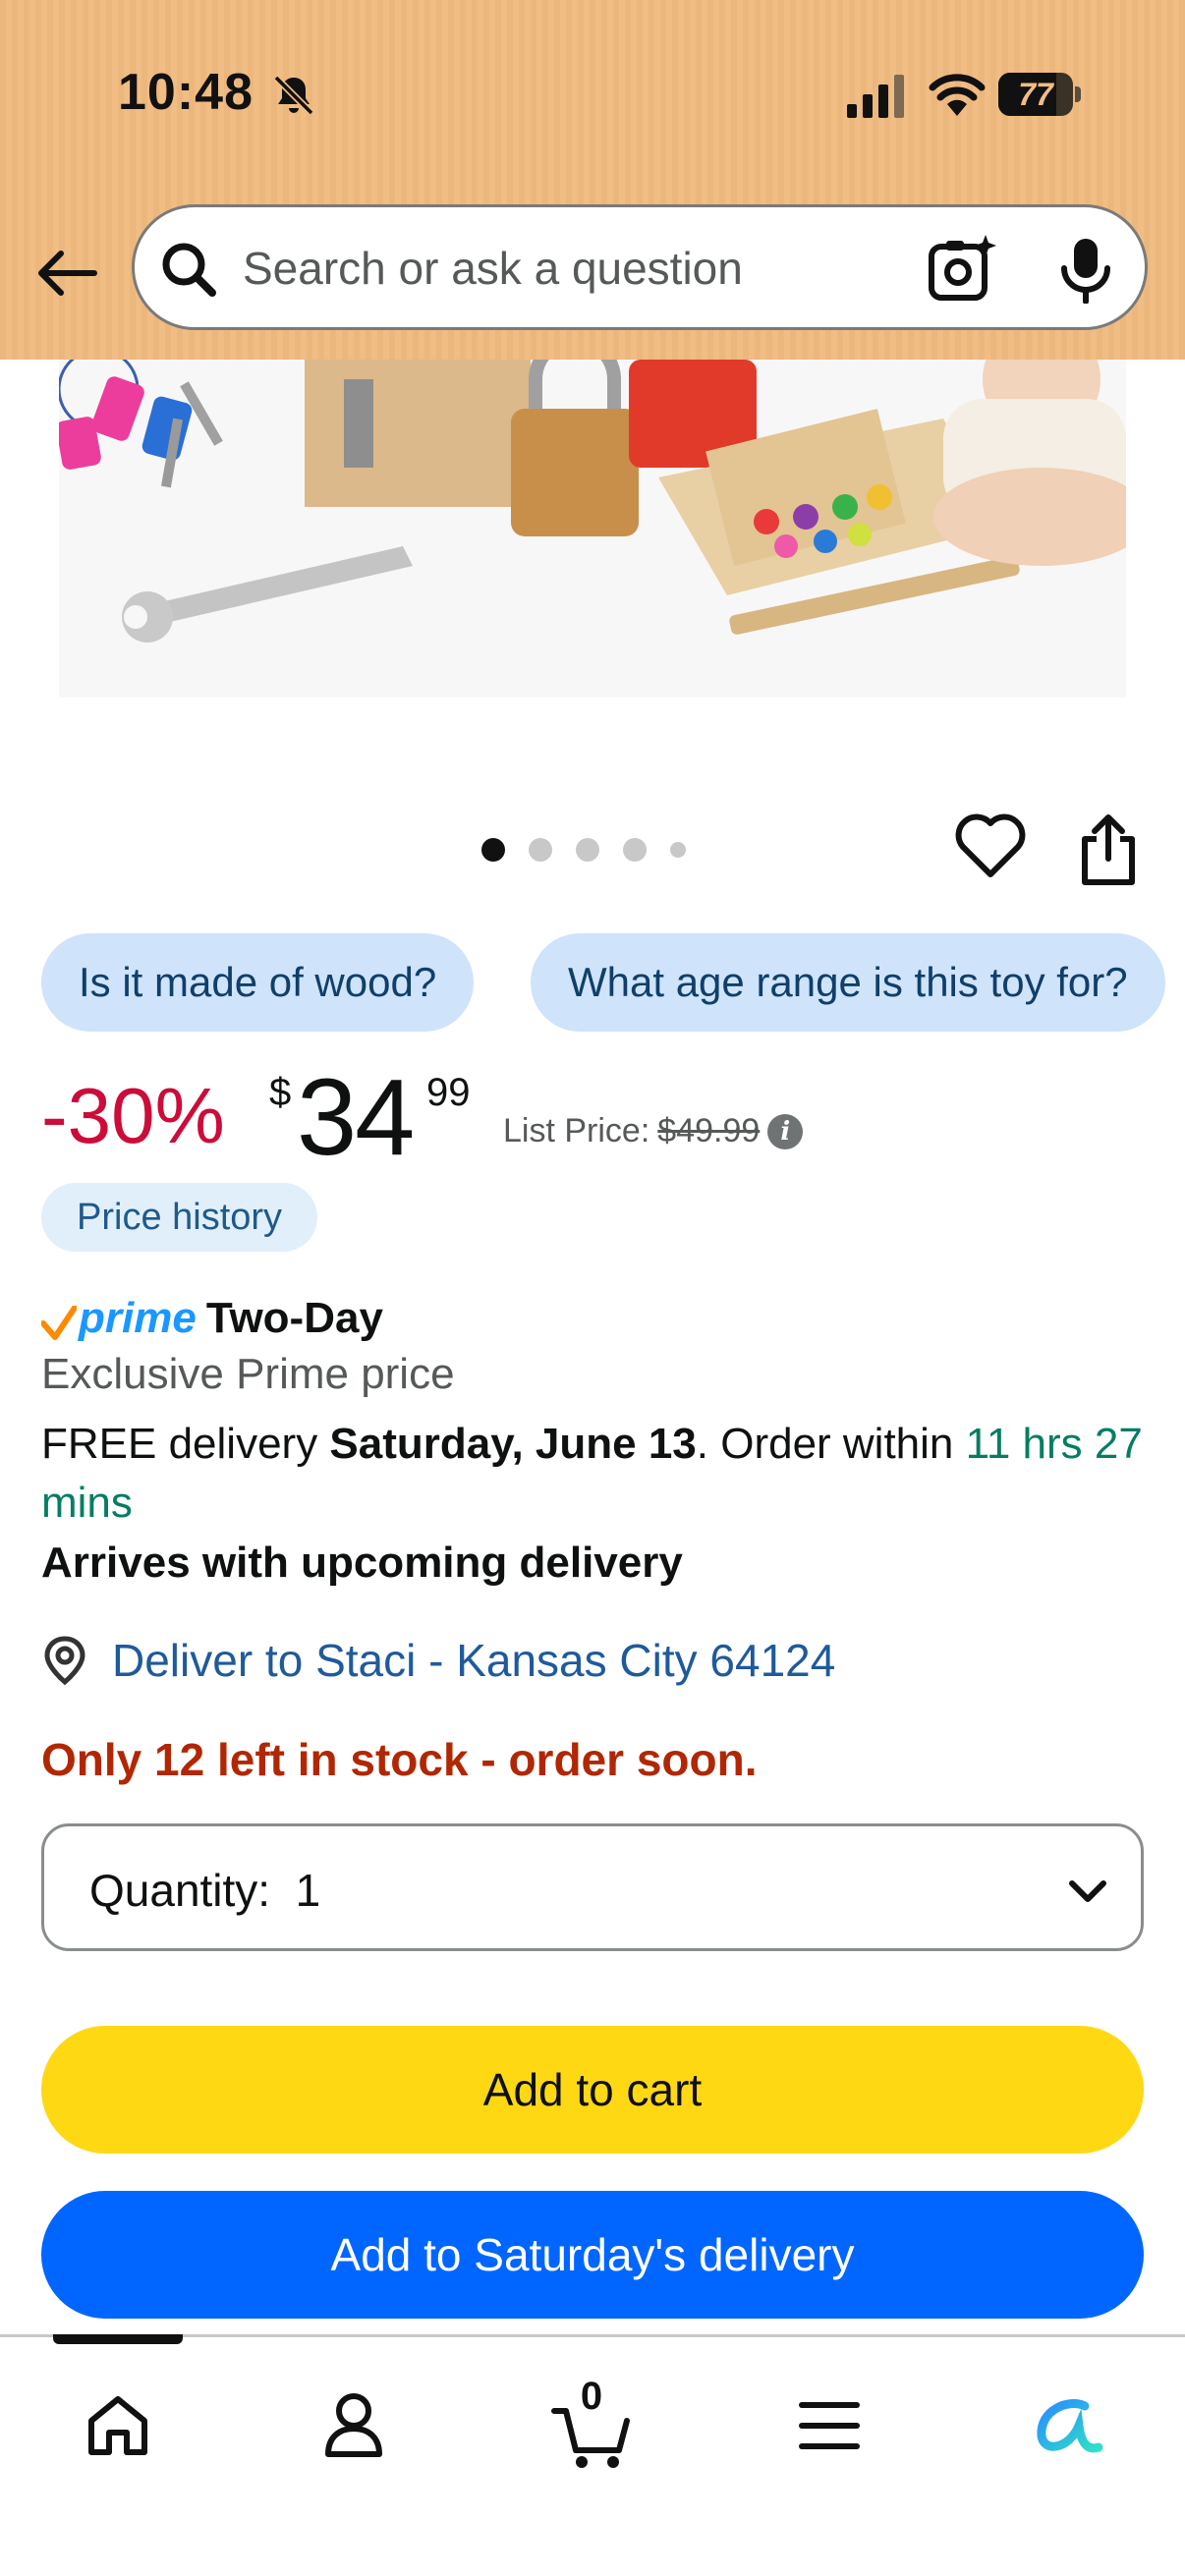 The width and height of the screenshot is (1185, 2576). What do you see at coordinates (592, 2090) in the screenshot?
I see `add-to-cart-button: Add to cart` at bounding box center [592, 2090].